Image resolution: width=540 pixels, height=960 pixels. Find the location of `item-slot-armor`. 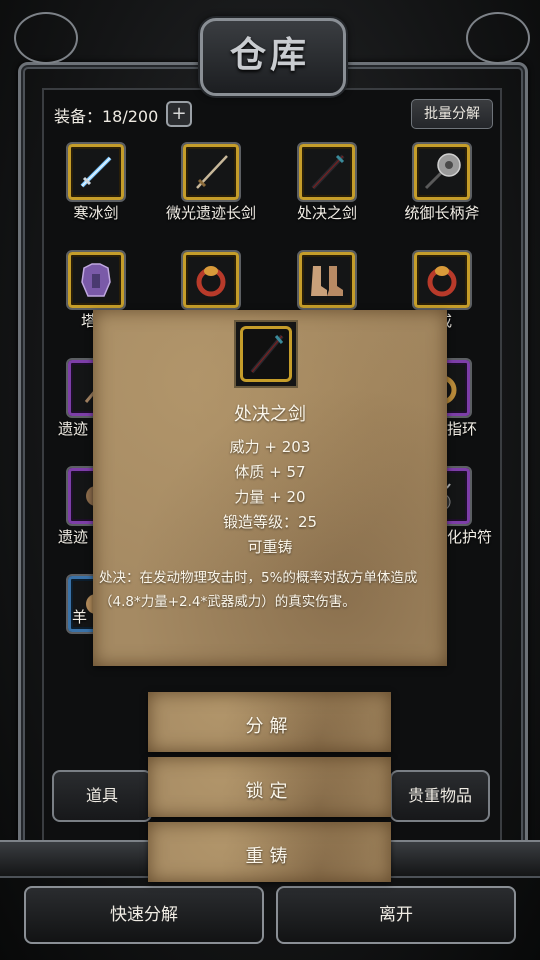

item-slot-armor is located at coordinates (96, 280).